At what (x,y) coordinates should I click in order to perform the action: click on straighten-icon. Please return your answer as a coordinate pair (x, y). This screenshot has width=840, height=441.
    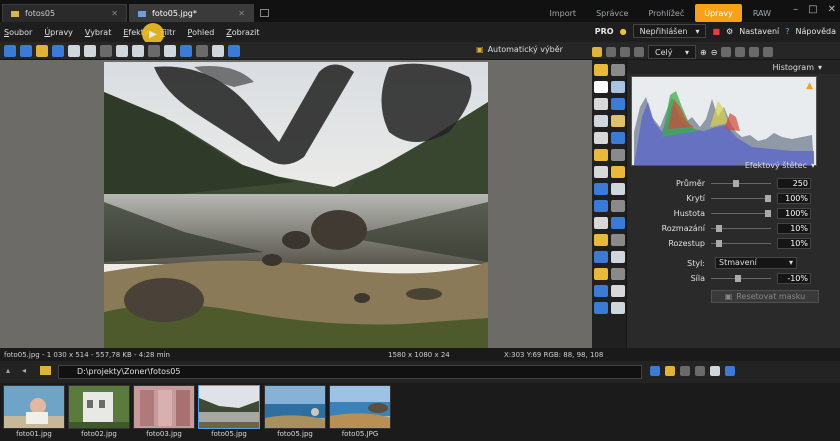
    Looking at the image, I should click on (601, 240).